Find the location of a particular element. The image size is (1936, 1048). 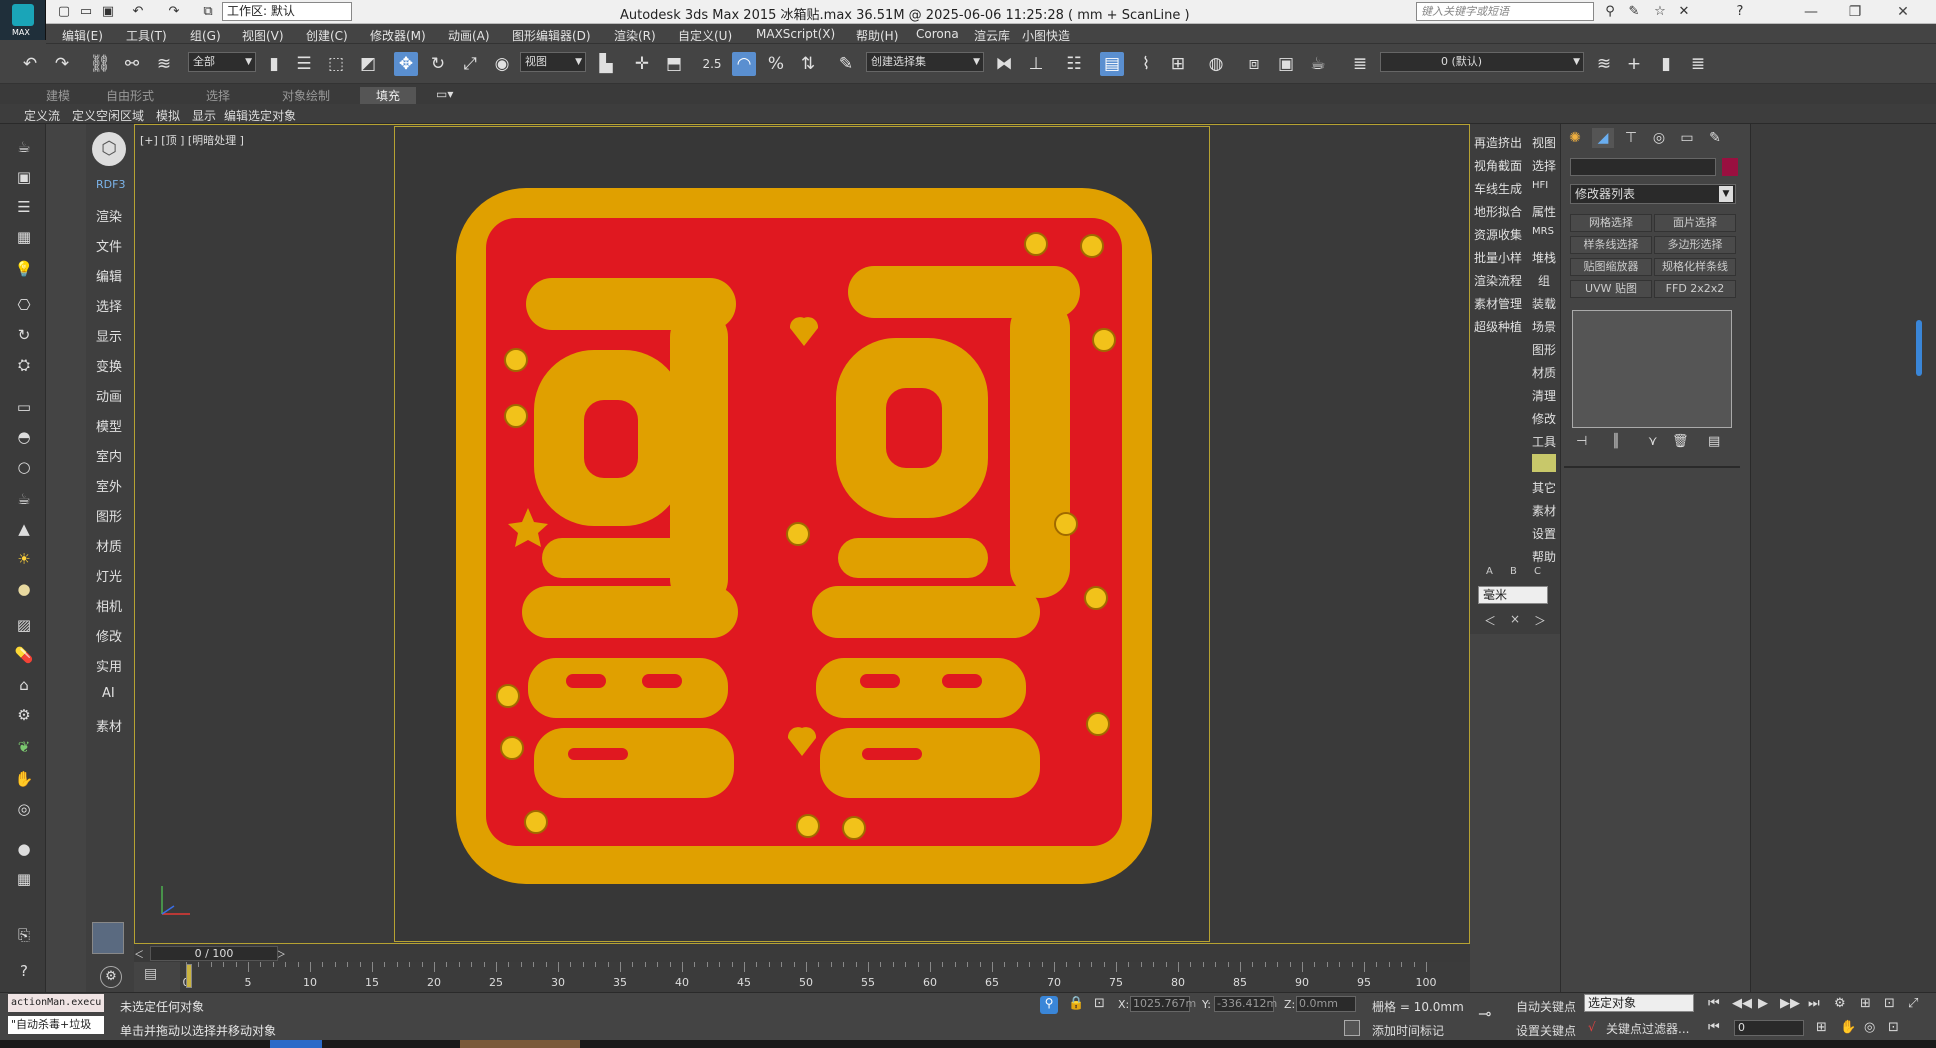

map-scaler-button: 贴图缩放器 is located at coordinates (1611, 267).